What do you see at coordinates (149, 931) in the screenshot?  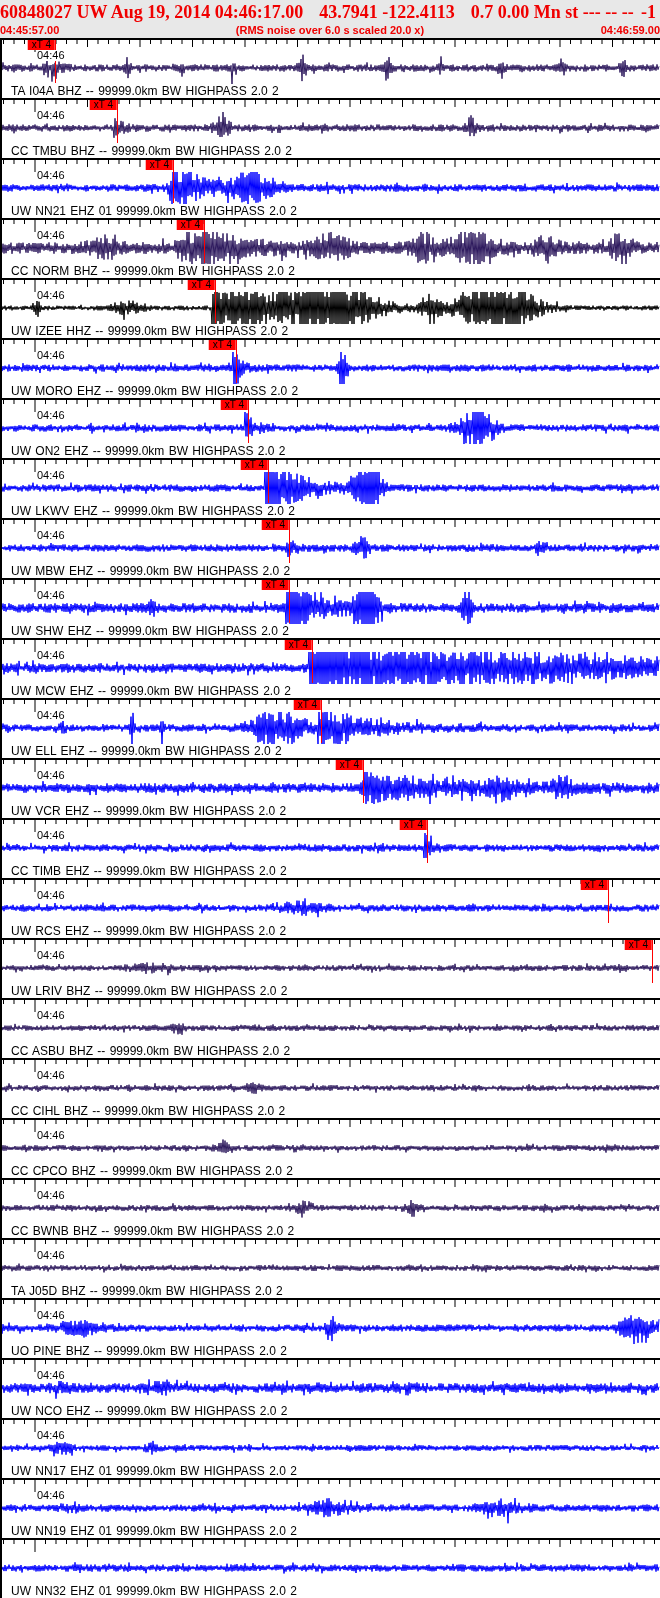 I see `station-label: UW RCS EHZ -- 99999.0km BW HIGHPASS 2.0 2` at bounding box center [149, 931].